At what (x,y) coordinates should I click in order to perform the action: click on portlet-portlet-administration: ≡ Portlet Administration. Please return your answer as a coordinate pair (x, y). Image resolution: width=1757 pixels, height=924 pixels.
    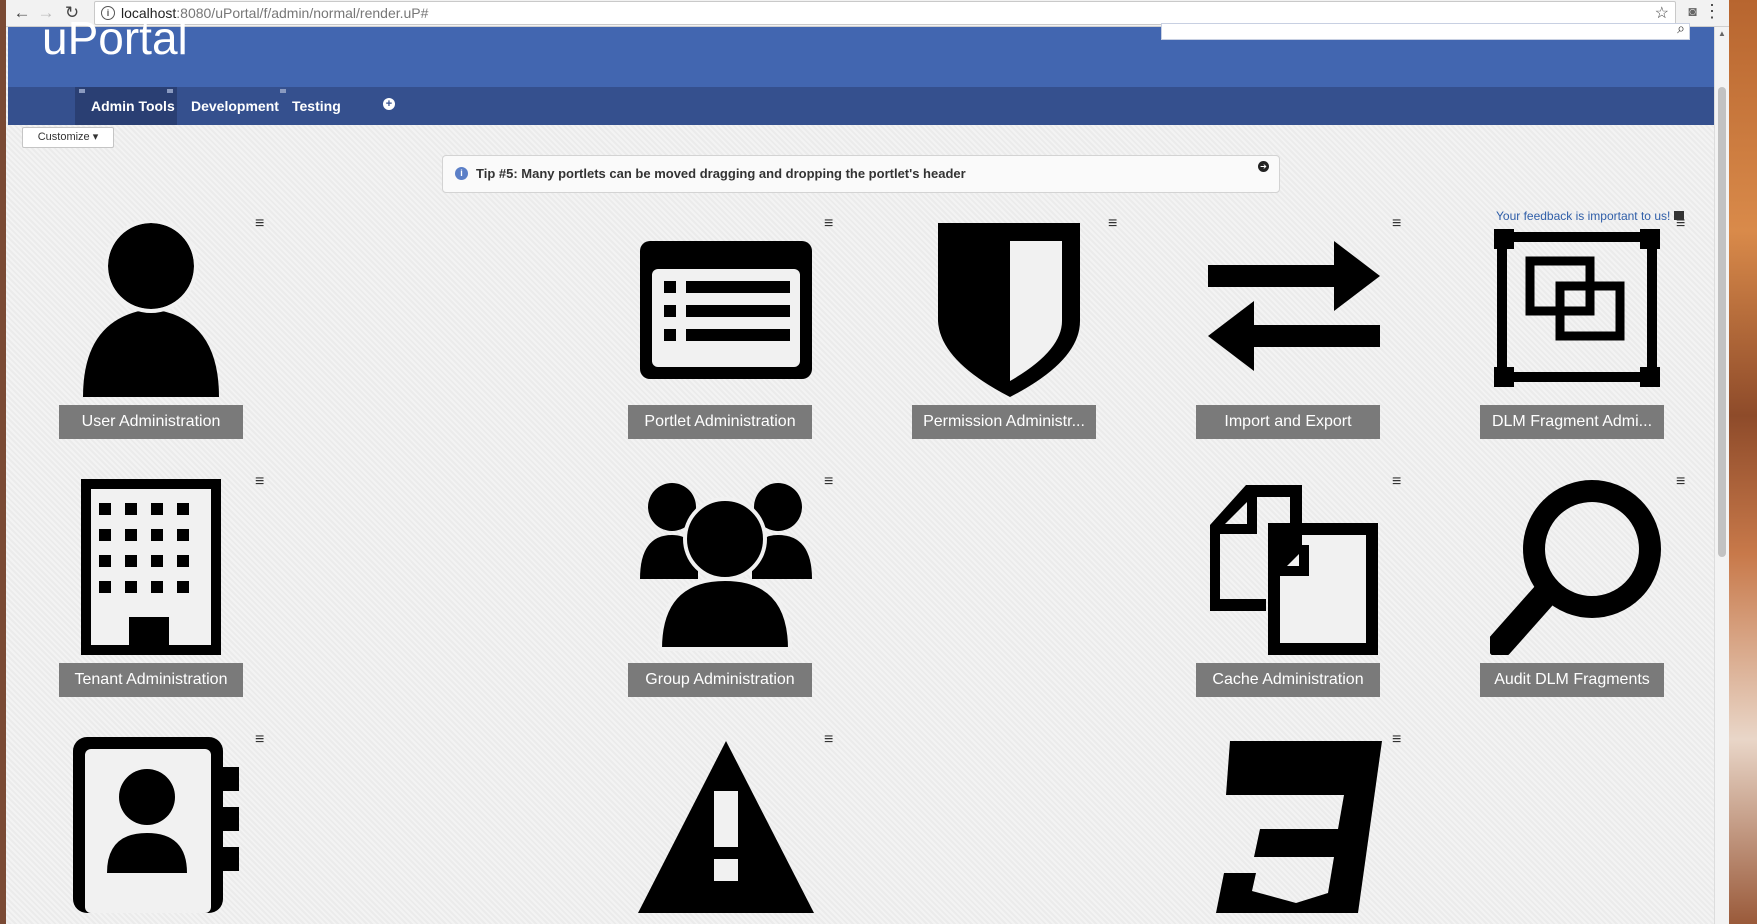
    Looking at the image, I should click on (730, 332).